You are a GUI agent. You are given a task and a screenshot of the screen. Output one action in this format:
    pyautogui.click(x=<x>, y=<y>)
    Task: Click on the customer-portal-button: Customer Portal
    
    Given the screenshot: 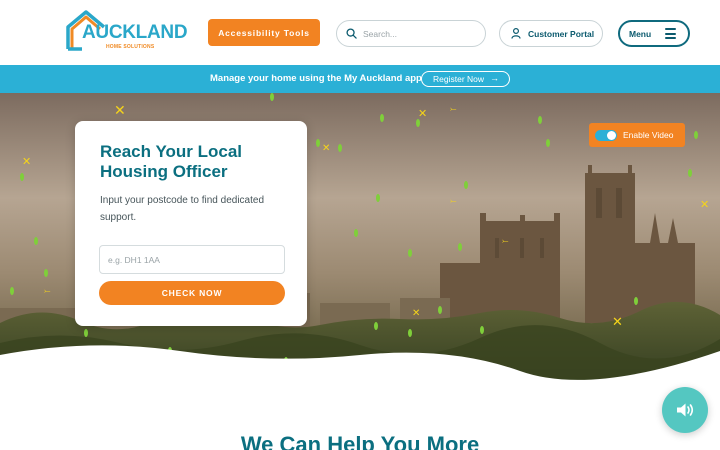 What is the action you would take?
    pyautogui.click(x=551, y=33)
    